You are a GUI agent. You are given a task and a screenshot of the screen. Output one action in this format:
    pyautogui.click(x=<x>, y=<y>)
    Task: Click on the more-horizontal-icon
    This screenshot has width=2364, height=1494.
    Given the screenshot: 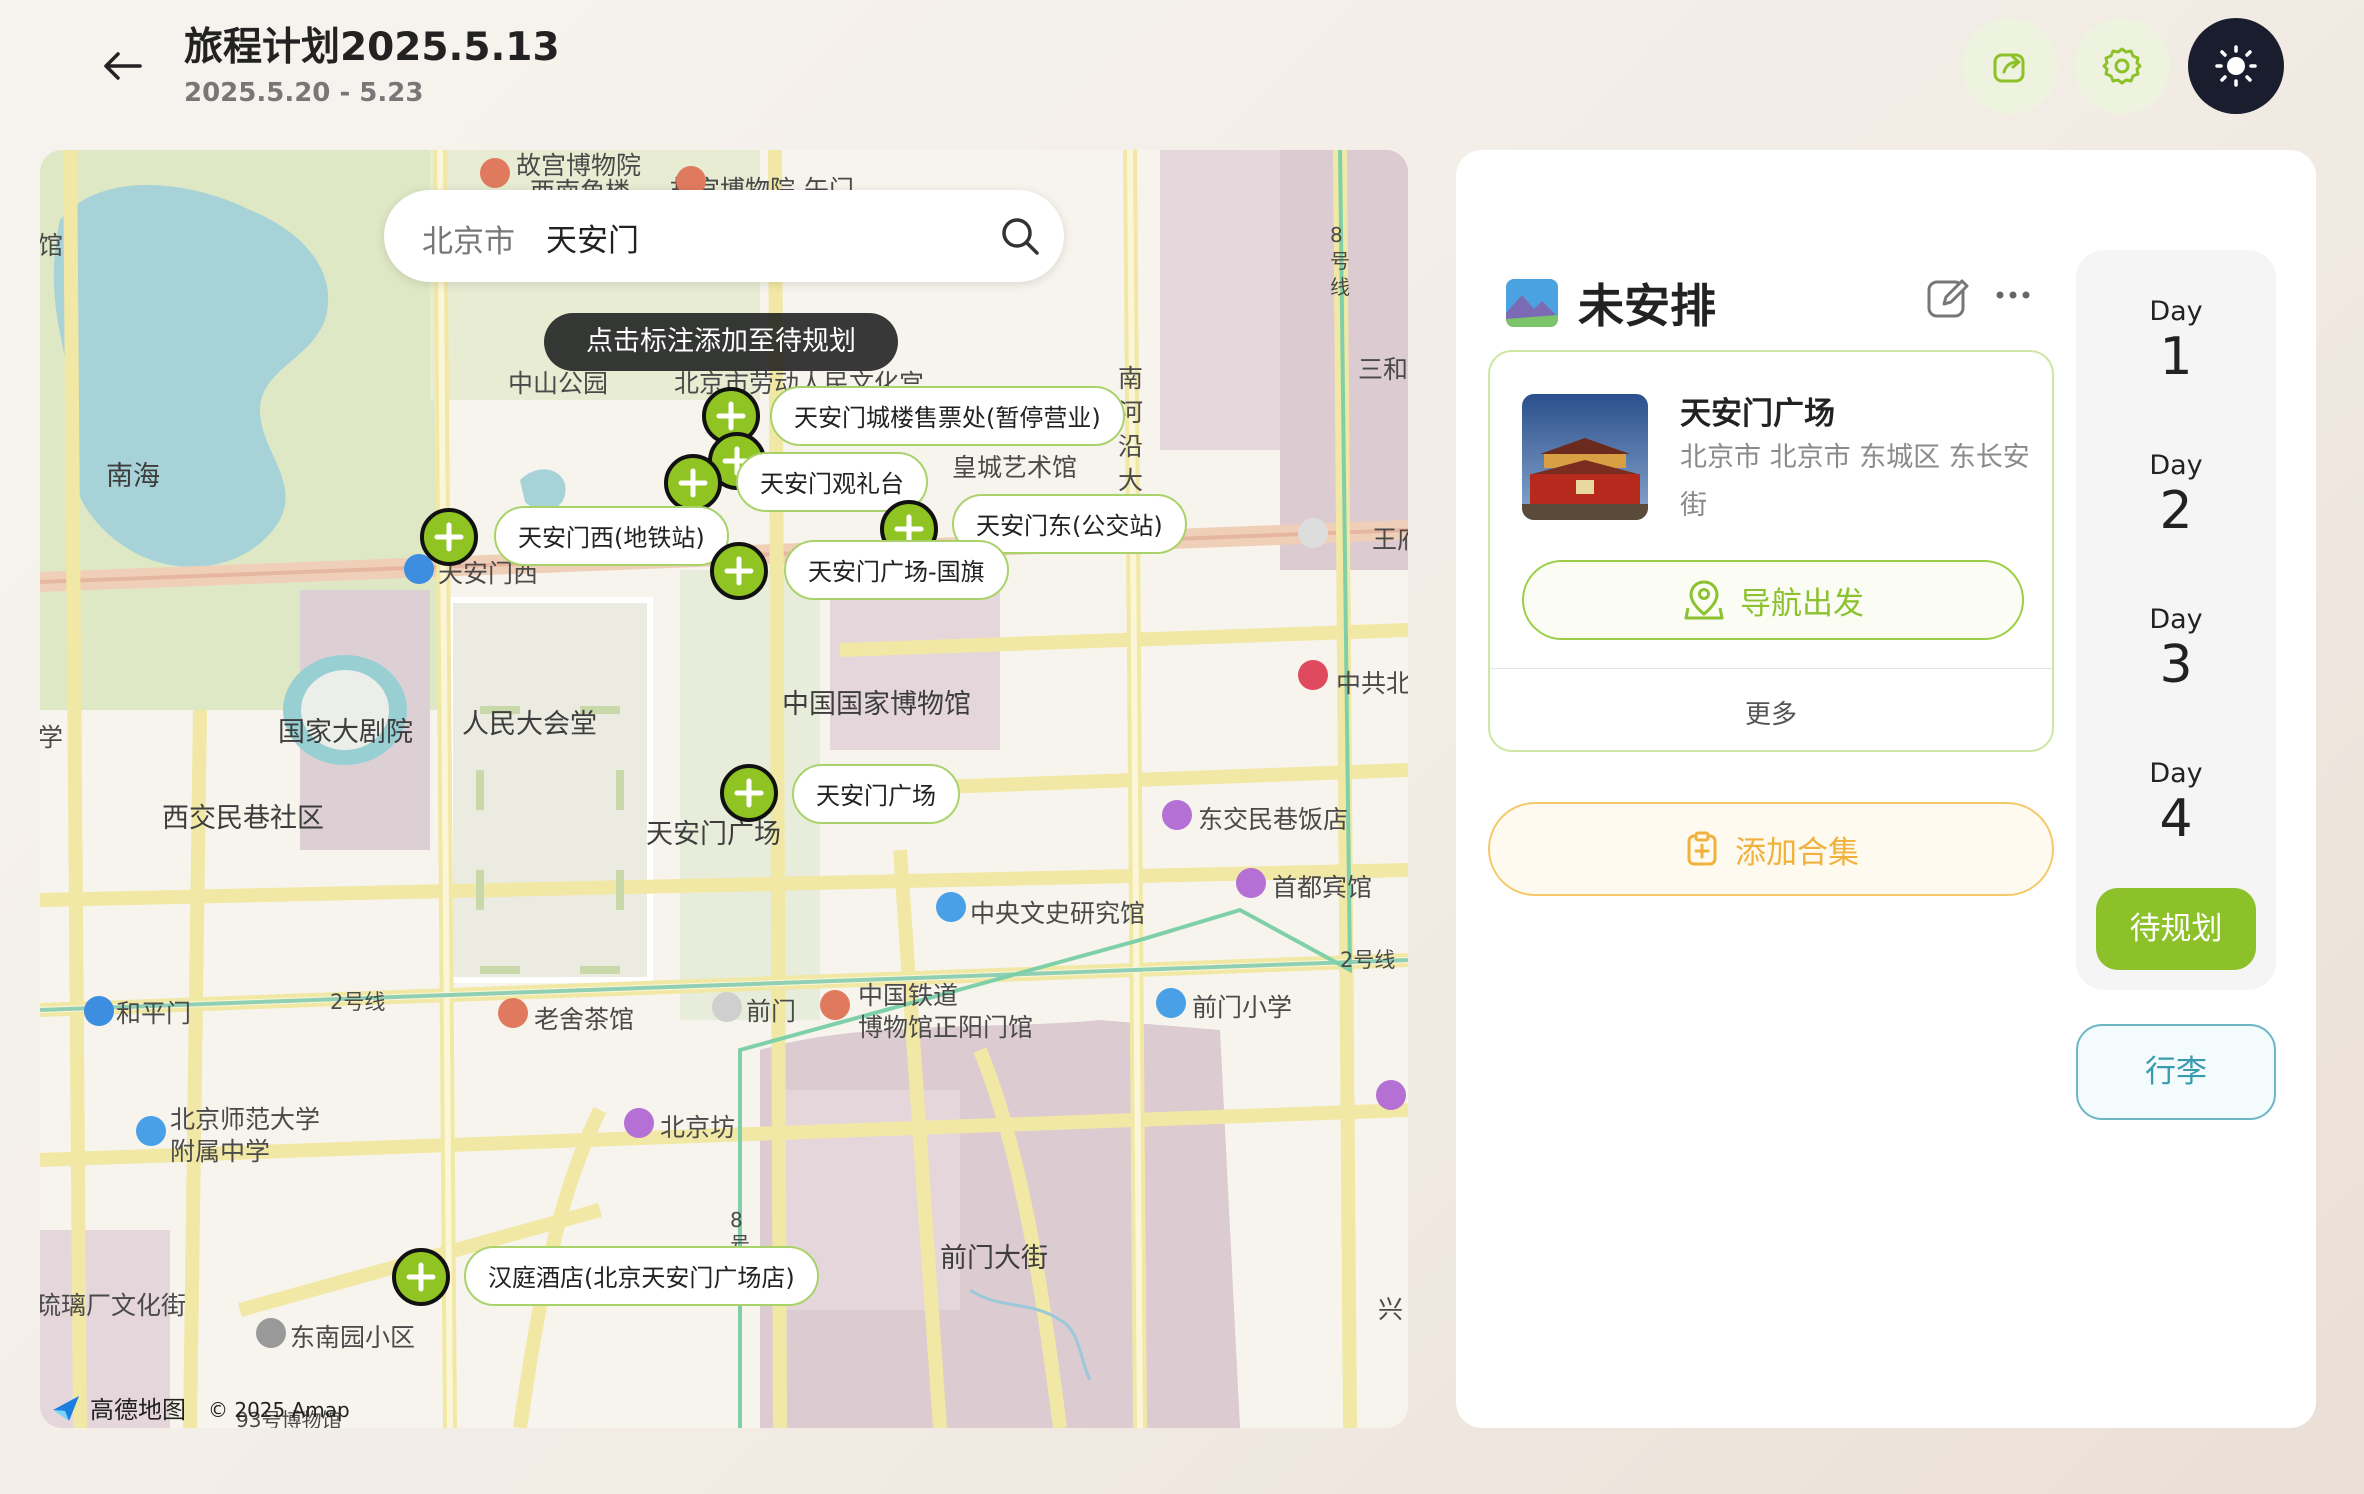 What is the action you would take?
    pyautogui.click(x=2013, y=295)
    